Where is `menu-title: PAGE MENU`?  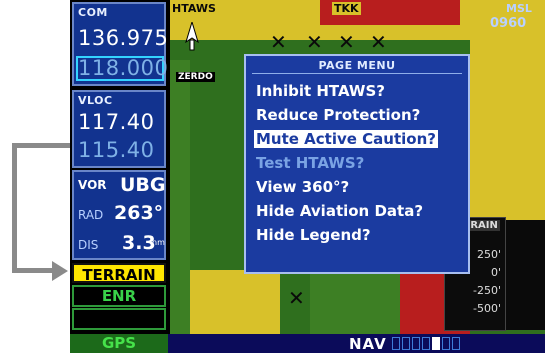 menu-title: PAGE MENU is located at coordinates (357, 65).